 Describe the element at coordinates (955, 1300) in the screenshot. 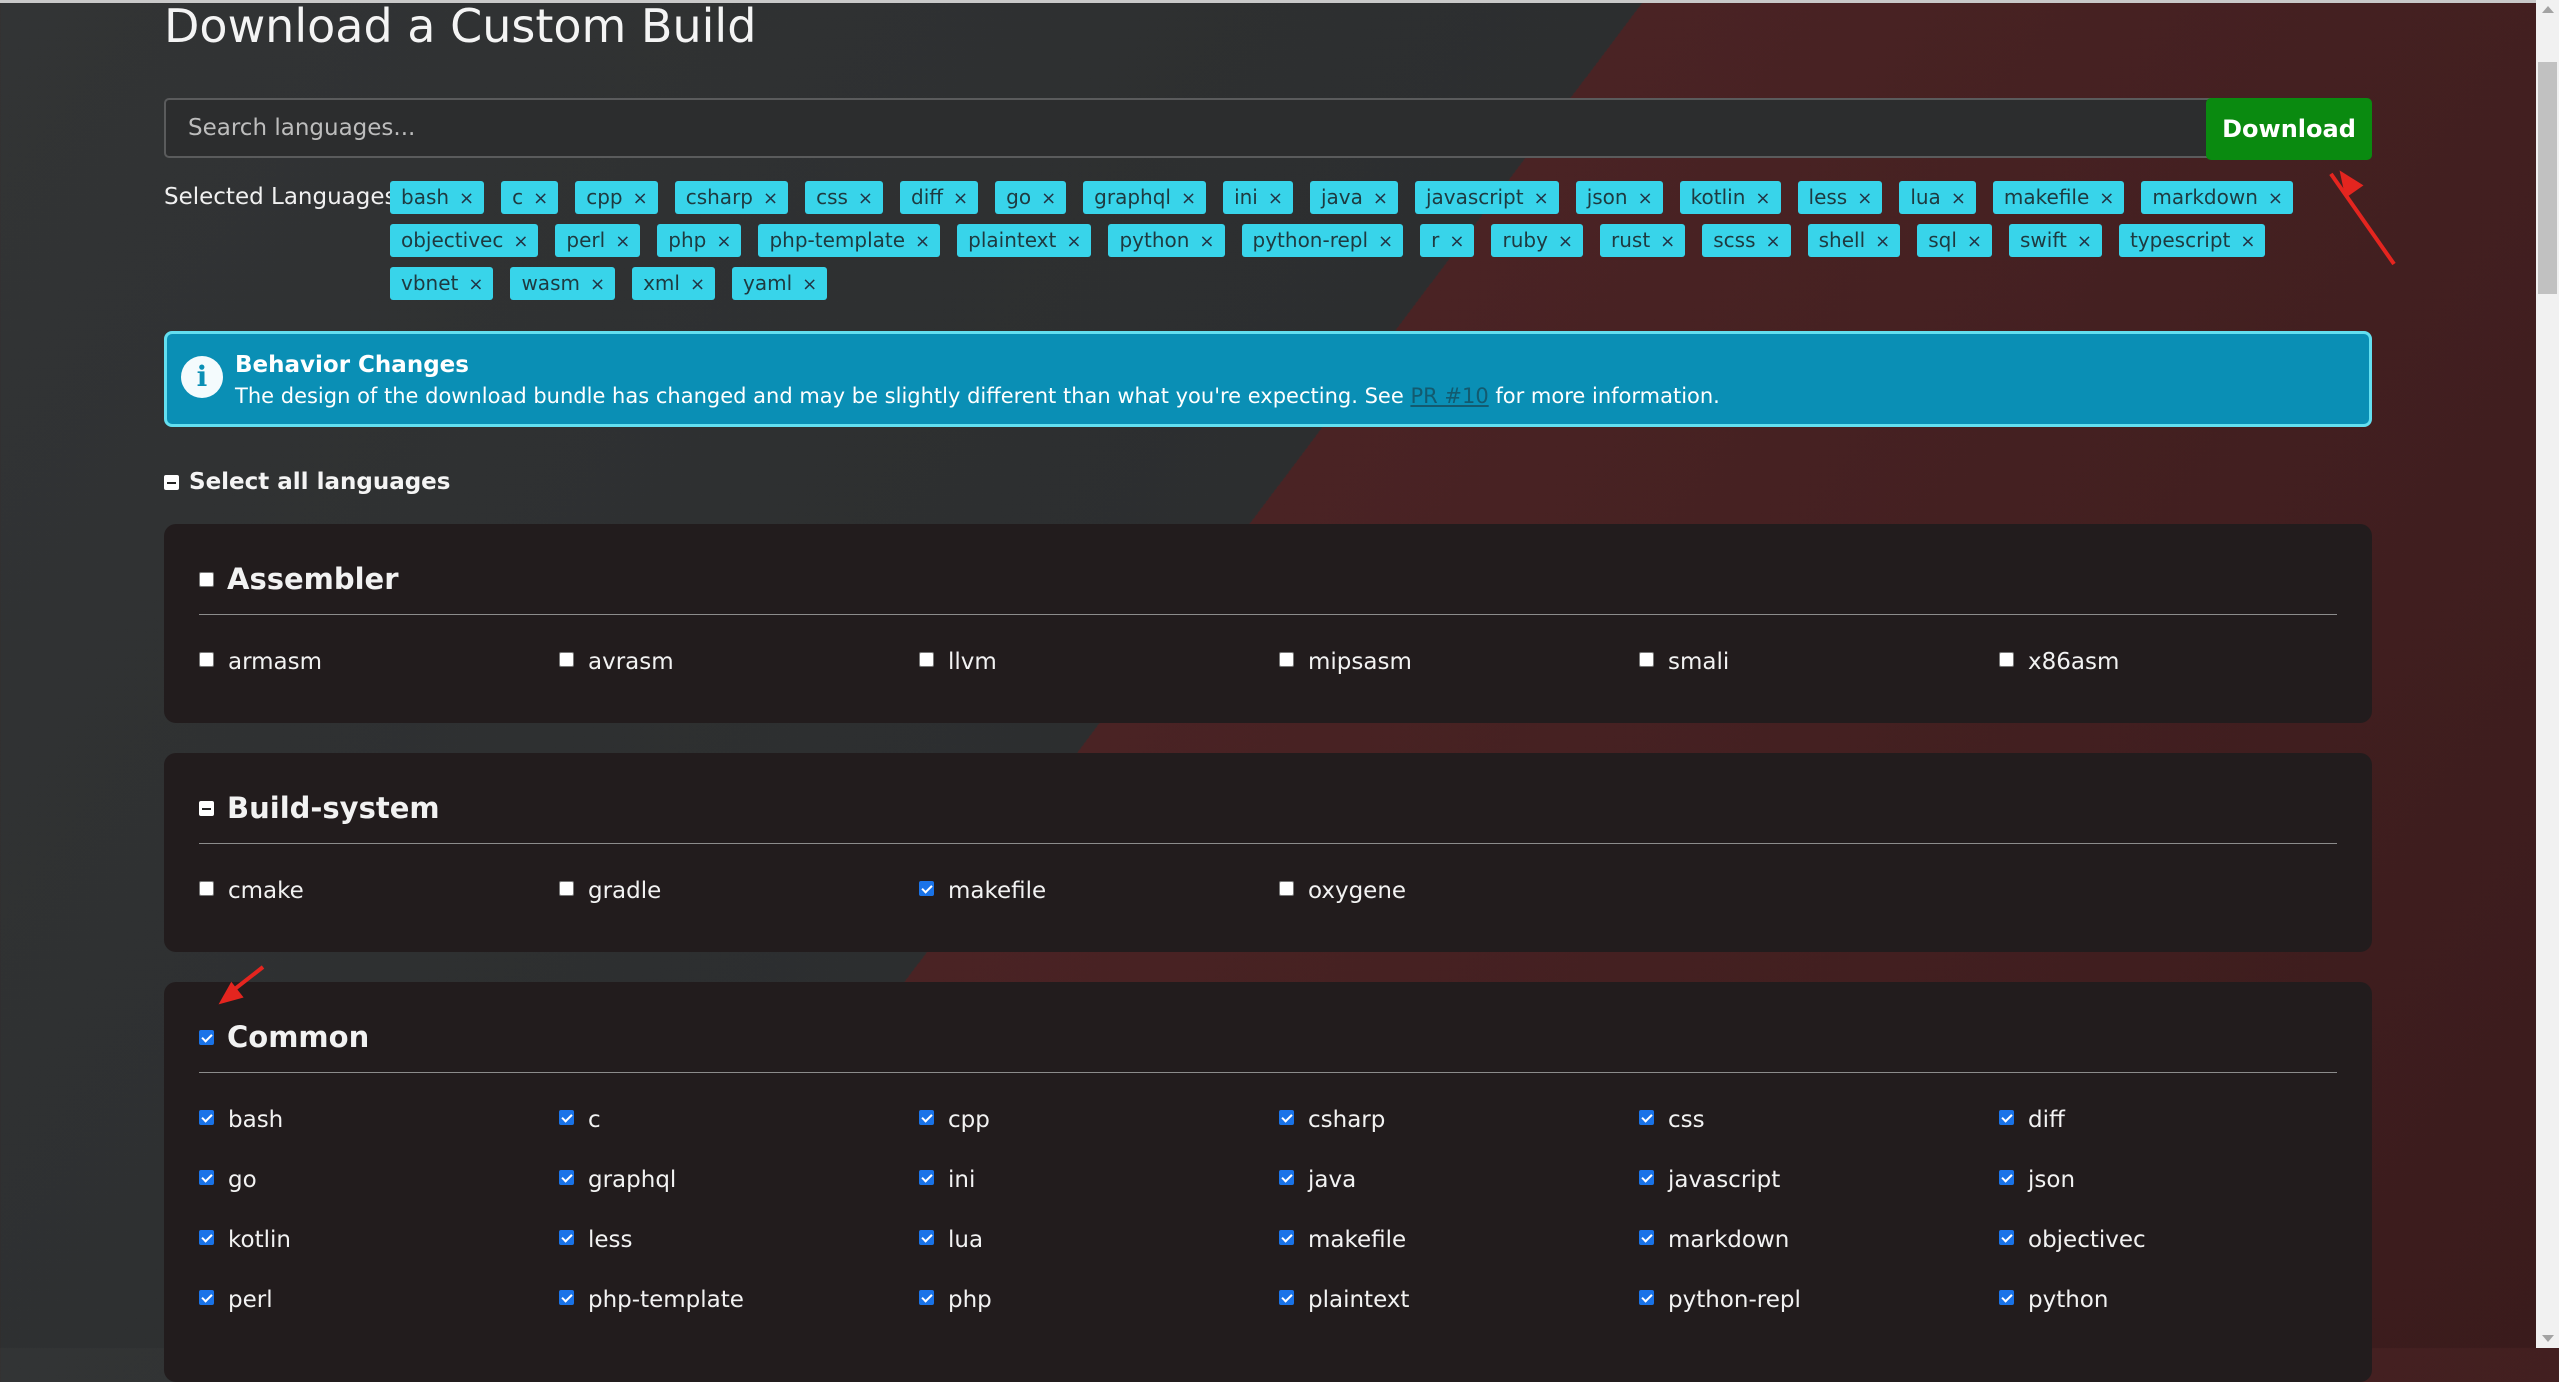

I see `language-option: php` at that location.